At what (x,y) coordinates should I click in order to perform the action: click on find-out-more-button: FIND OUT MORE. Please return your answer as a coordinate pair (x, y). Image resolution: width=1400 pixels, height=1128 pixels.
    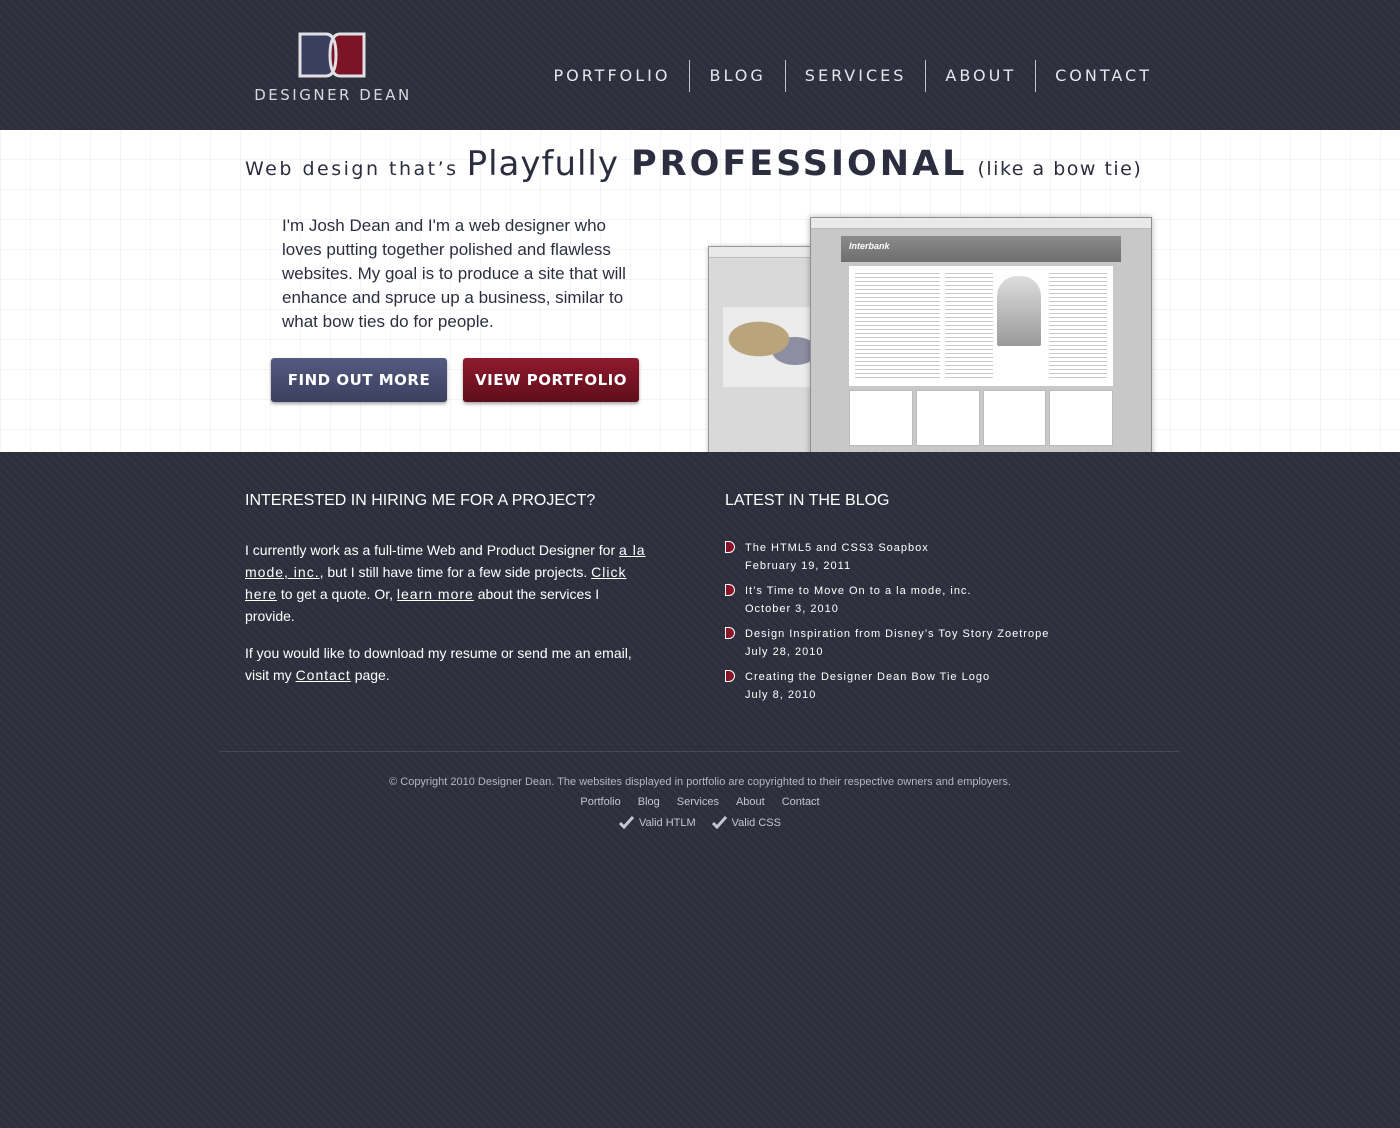
    Looking at the image, I should click on (359, 380).